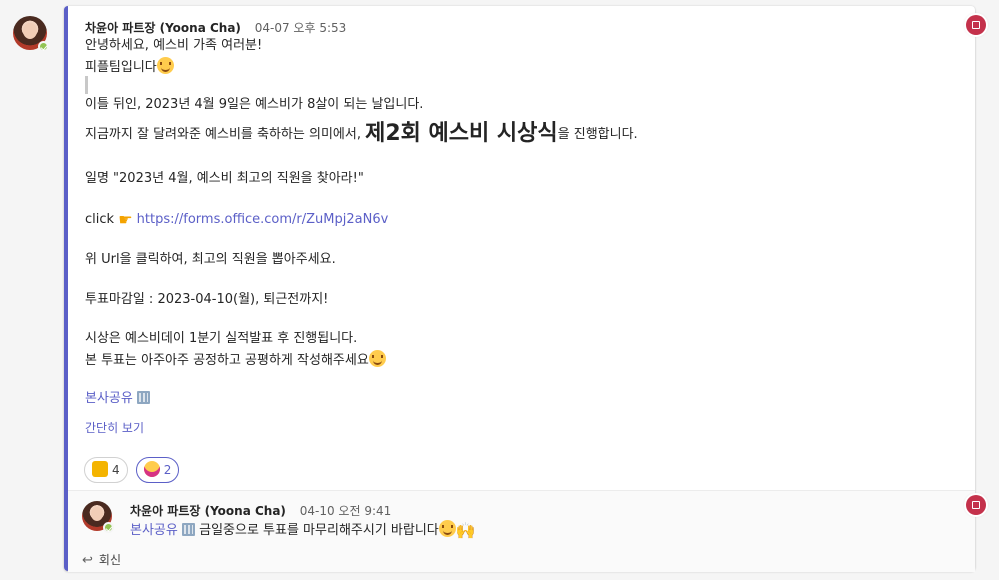 Image resolution: width=999 pixels, height=580 pixels. What do you see at coordinates (345, 511) in the screenshot?
I see `reply-timestamp: 04-10 오전 9:41` at bounding box center [345, 511].